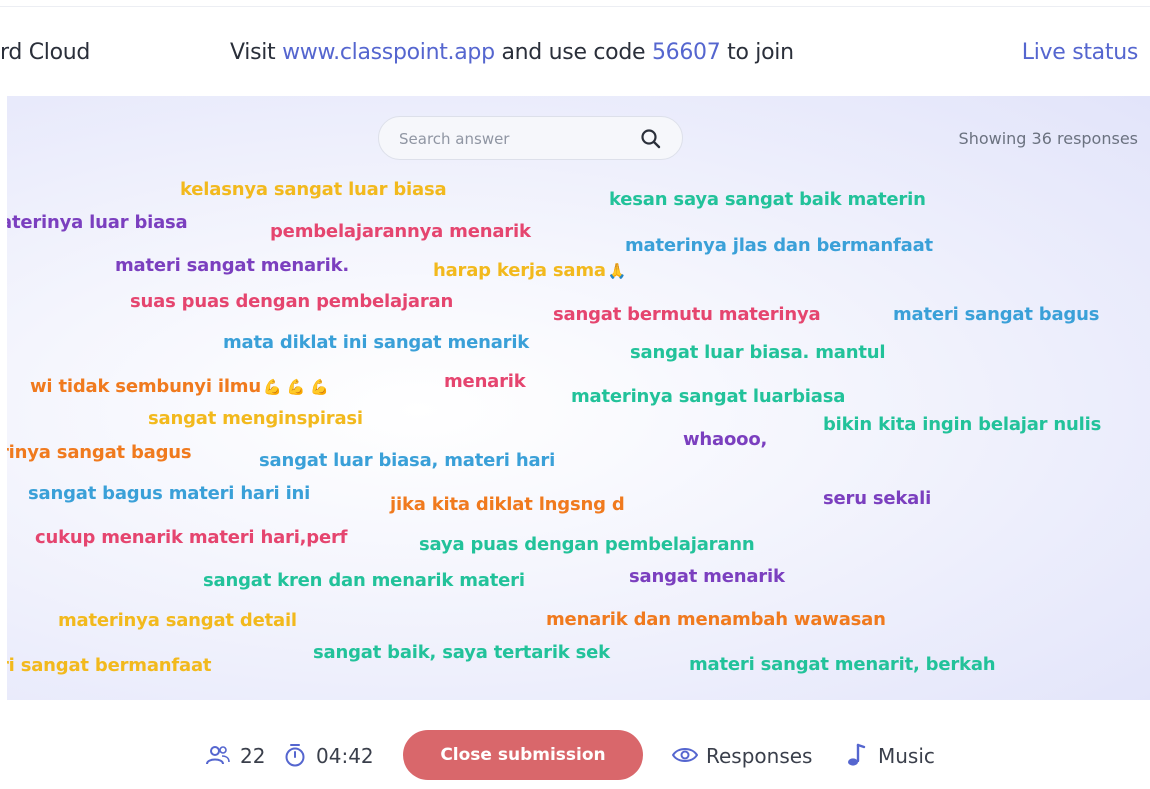 This screenshot has height=789, width=1150. Describe the element at coordinates (757, 52) in the screenshot. I see `join-suffix: to join` at that location.